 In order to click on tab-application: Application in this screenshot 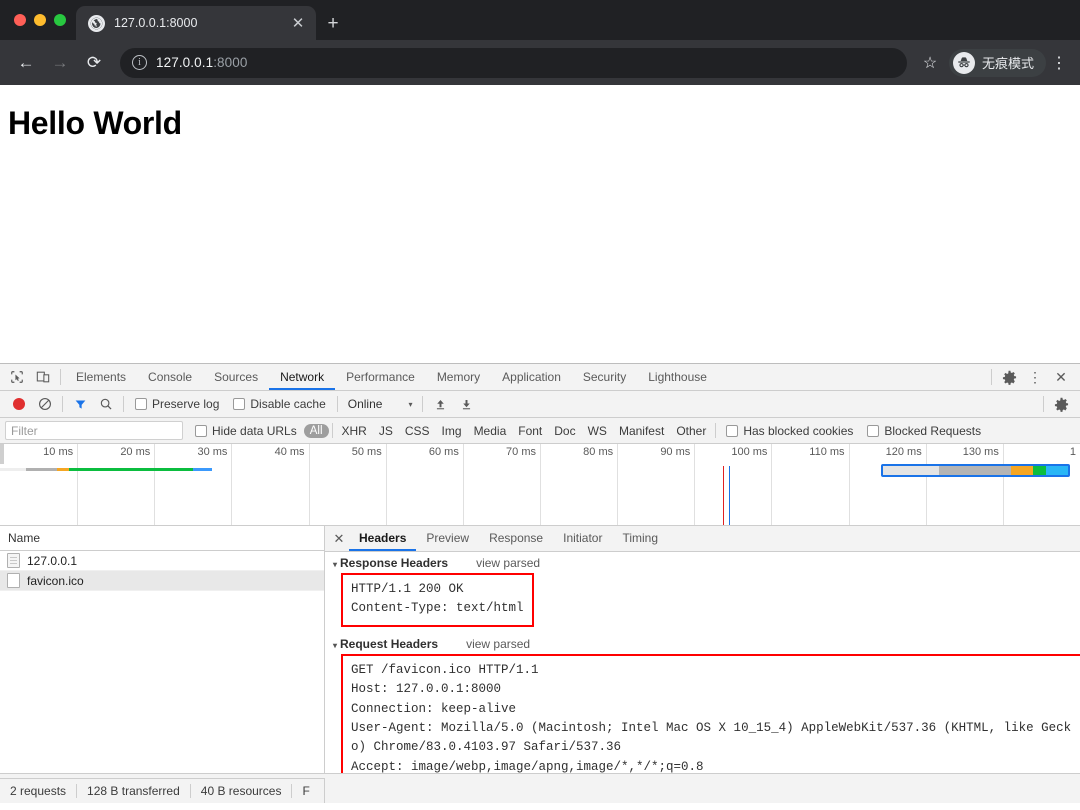, I will do `click(531, 377)`.